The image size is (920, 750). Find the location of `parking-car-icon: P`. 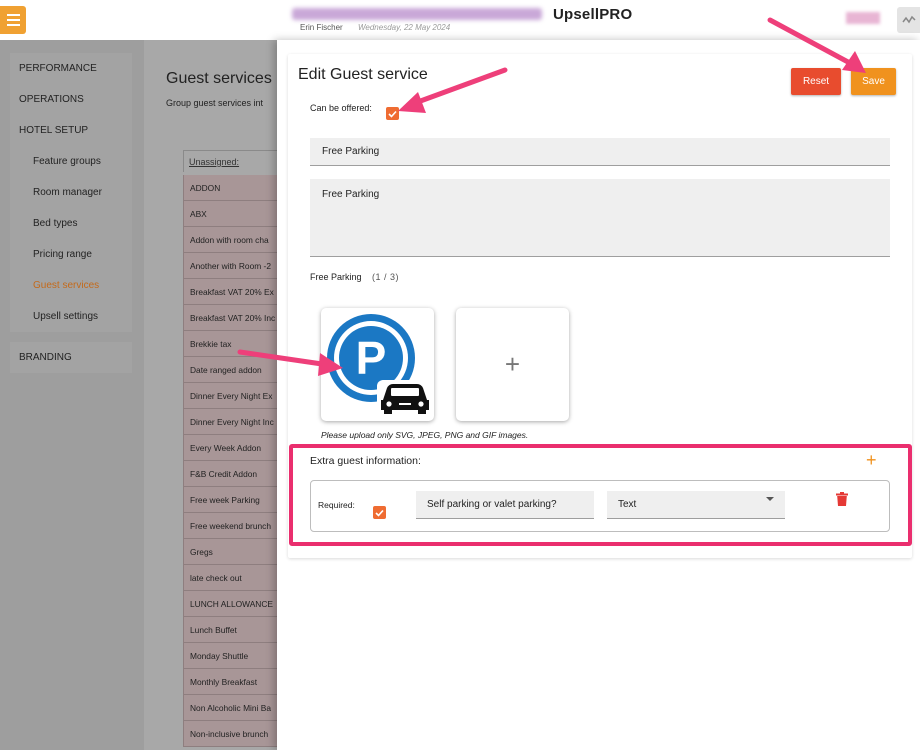

parking-car-icon: P is located at coordinates (380, 365).